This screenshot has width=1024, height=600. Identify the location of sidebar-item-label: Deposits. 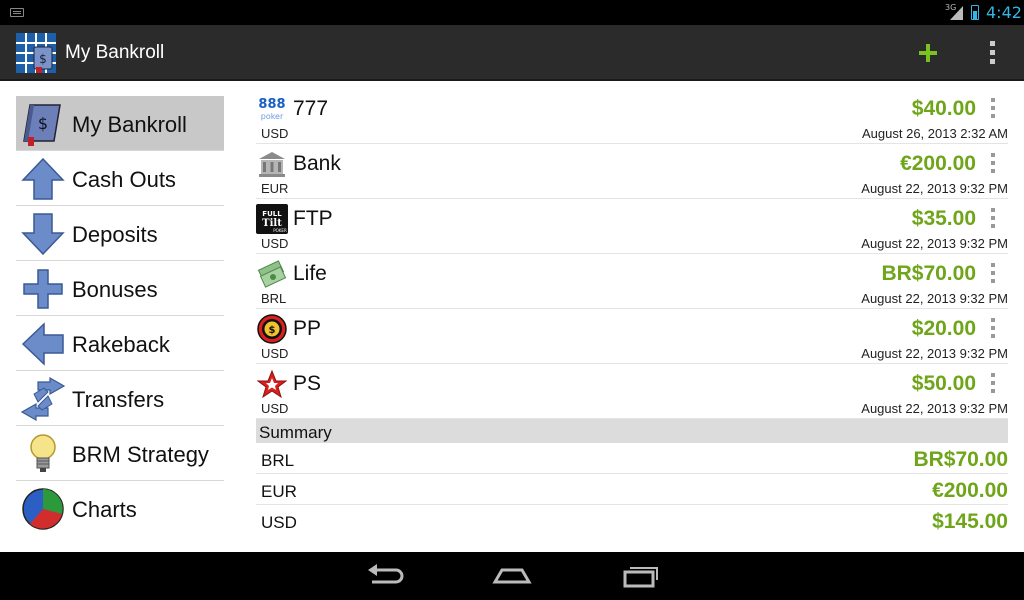
(115, 234).